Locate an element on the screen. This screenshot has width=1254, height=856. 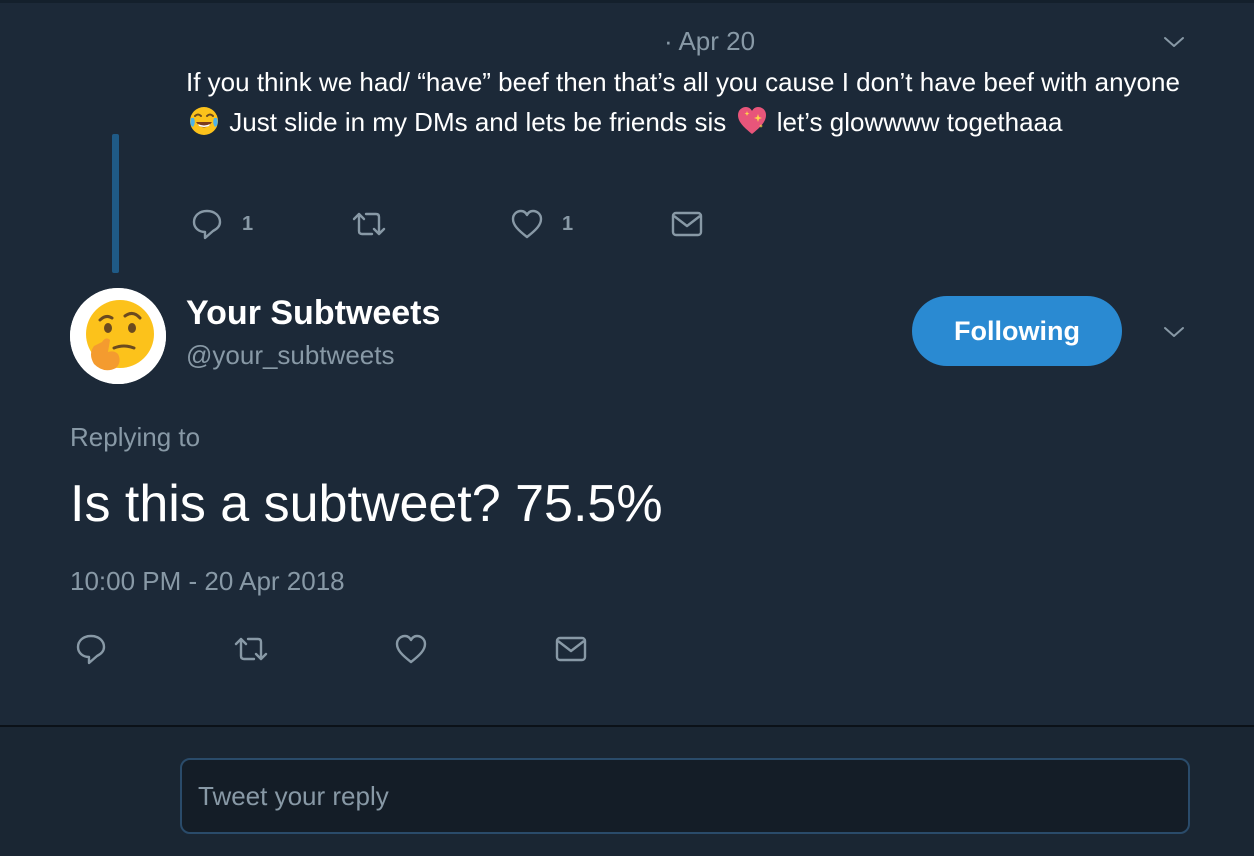
avatar is located at coordinates (118, 336).